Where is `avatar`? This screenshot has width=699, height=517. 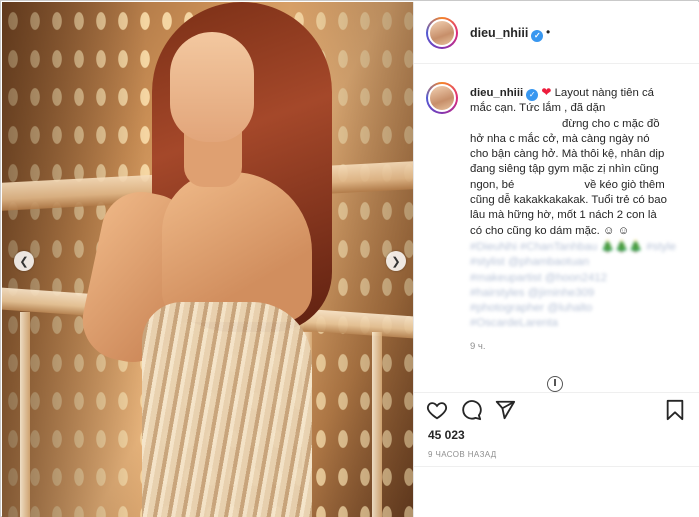
avatar is located at coordinates (442, 33).